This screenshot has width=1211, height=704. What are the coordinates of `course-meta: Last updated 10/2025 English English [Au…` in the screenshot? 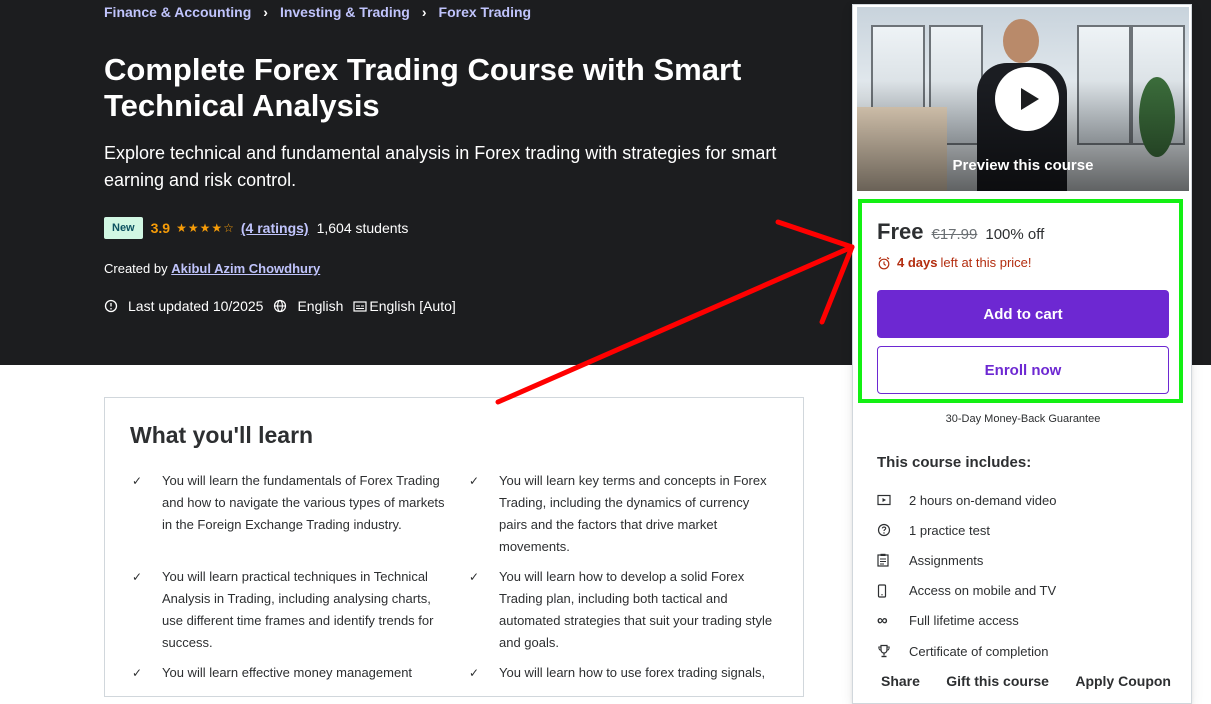 It's located at (285, 306).